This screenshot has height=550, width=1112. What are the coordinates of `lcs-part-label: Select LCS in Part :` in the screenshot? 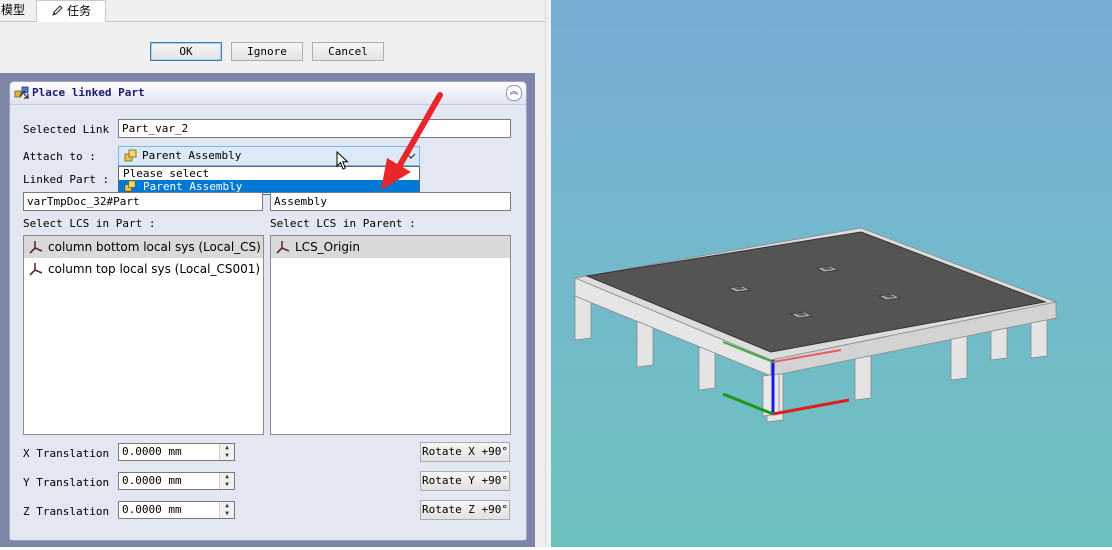 It's located at (89, 223).